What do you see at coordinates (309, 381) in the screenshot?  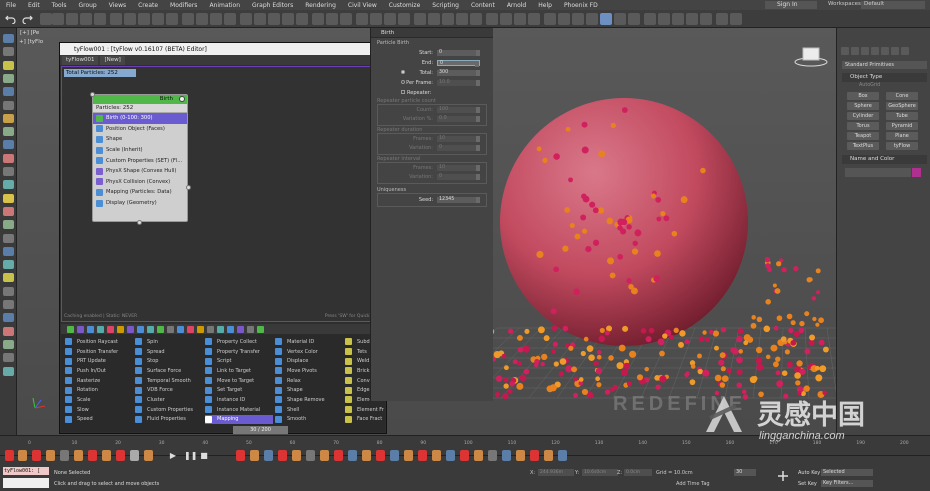 I see `palette-item-relax: Relax` at bounding box center [309, 381].